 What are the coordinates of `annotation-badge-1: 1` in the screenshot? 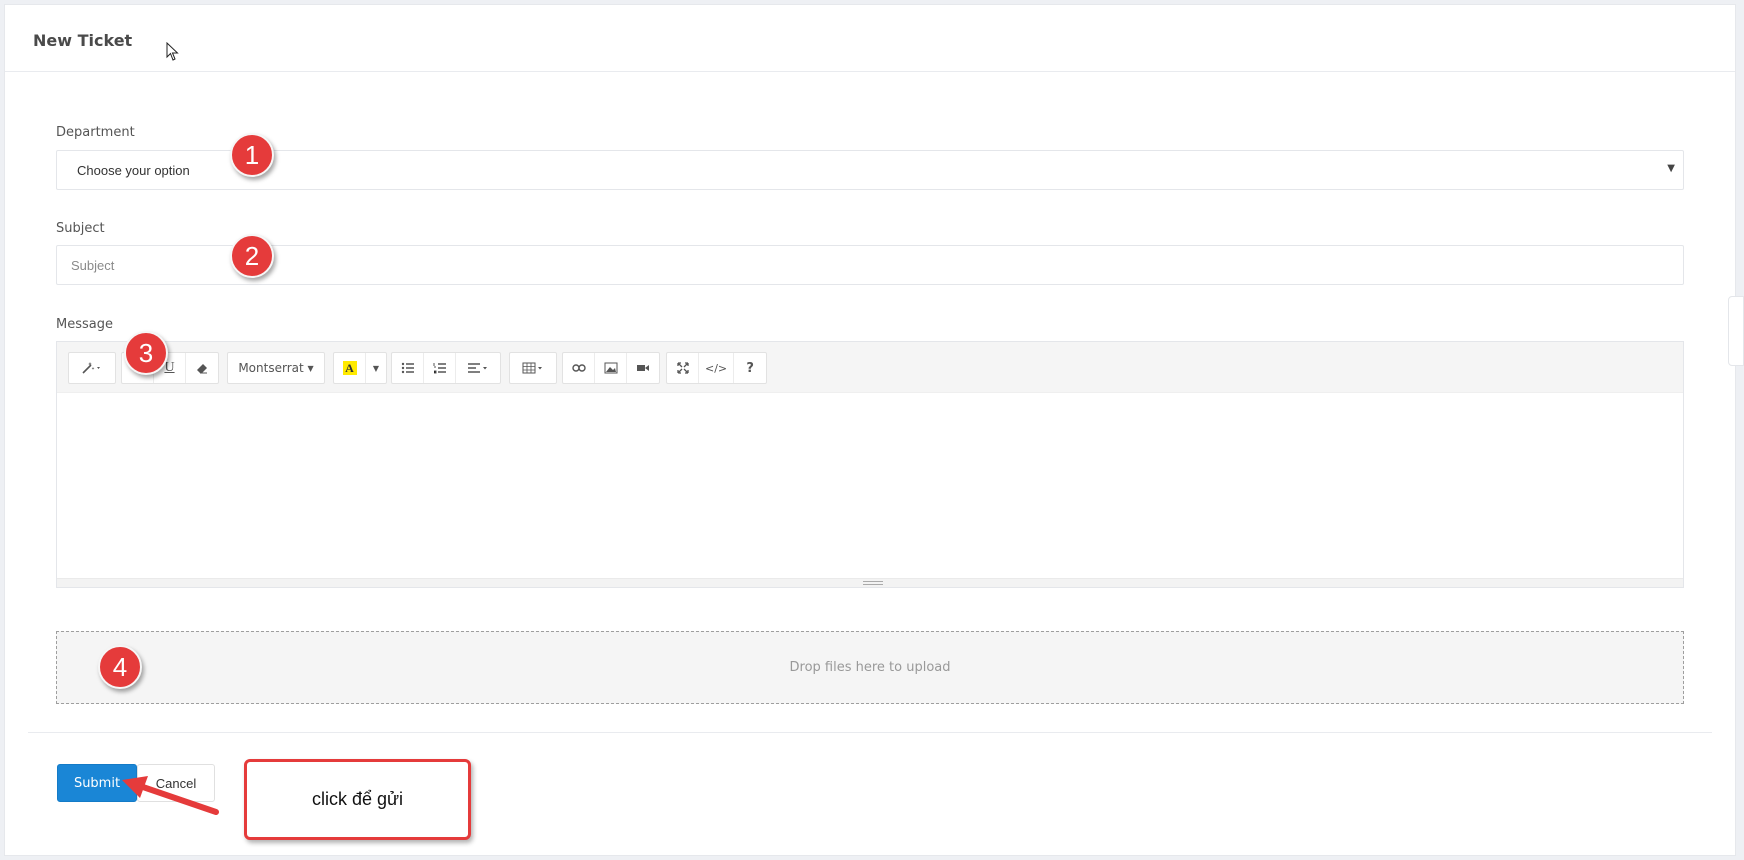 It's located at (252, 155).